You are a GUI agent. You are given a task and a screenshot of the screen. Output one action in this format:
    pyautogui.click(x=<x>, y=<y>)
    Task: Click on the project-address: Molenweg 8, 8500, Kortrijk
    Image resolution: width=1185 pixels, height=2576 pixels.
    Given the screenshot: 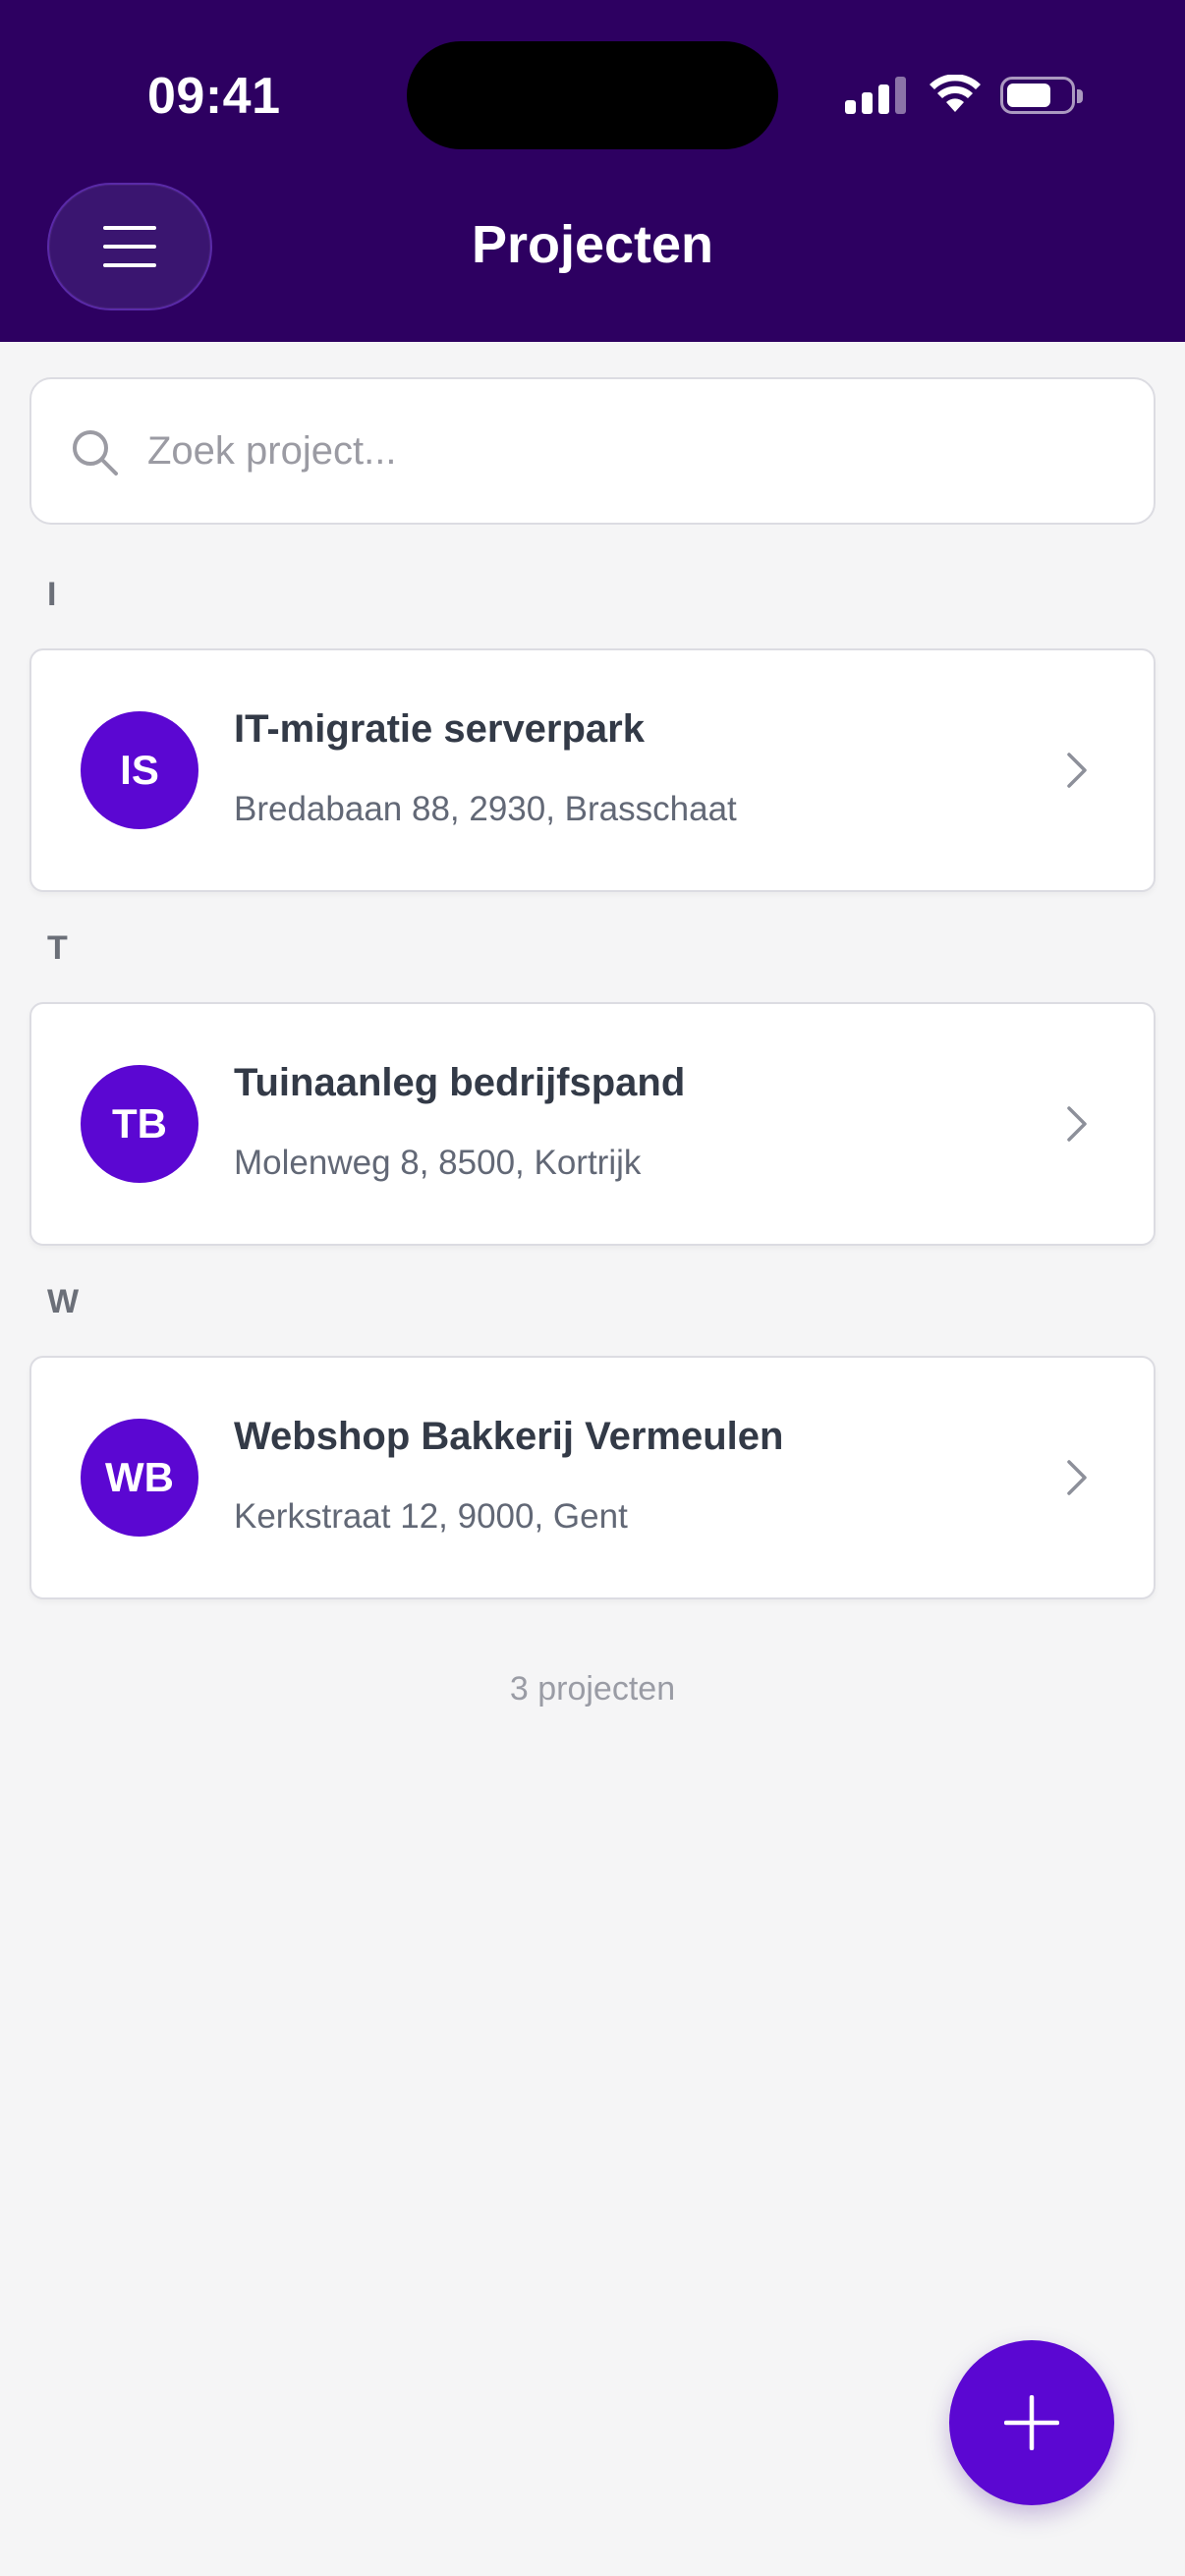 What is the action you would take?
    pyautogui.click(x=438, y=1163)
    